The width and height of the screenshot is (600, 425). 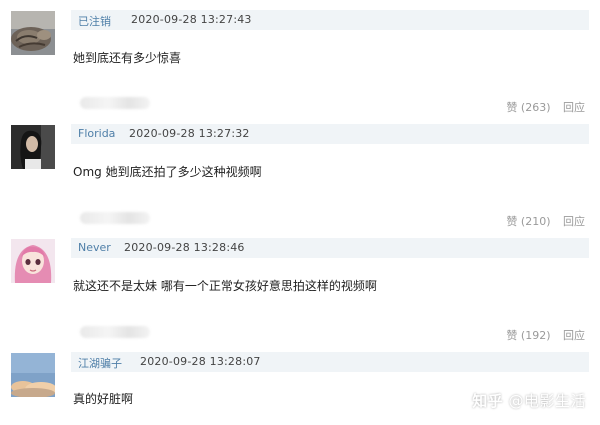 I want to click on timestamp: 2020-09-28 13:27:43, so click(x=191, y=19).